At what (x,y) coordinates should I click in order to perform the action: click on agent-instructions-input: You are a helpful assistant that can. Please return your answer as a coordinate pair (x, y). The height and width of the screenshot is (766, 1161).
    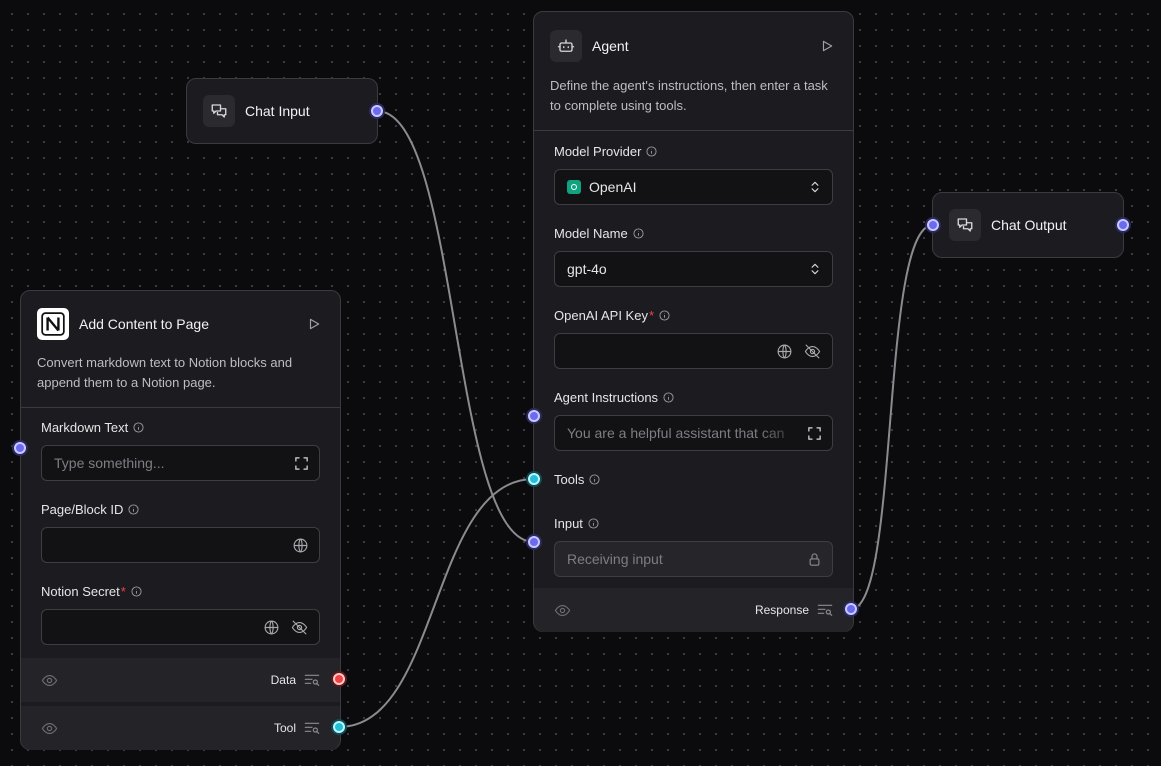
    Looking at the image, I should click on (693, 433).